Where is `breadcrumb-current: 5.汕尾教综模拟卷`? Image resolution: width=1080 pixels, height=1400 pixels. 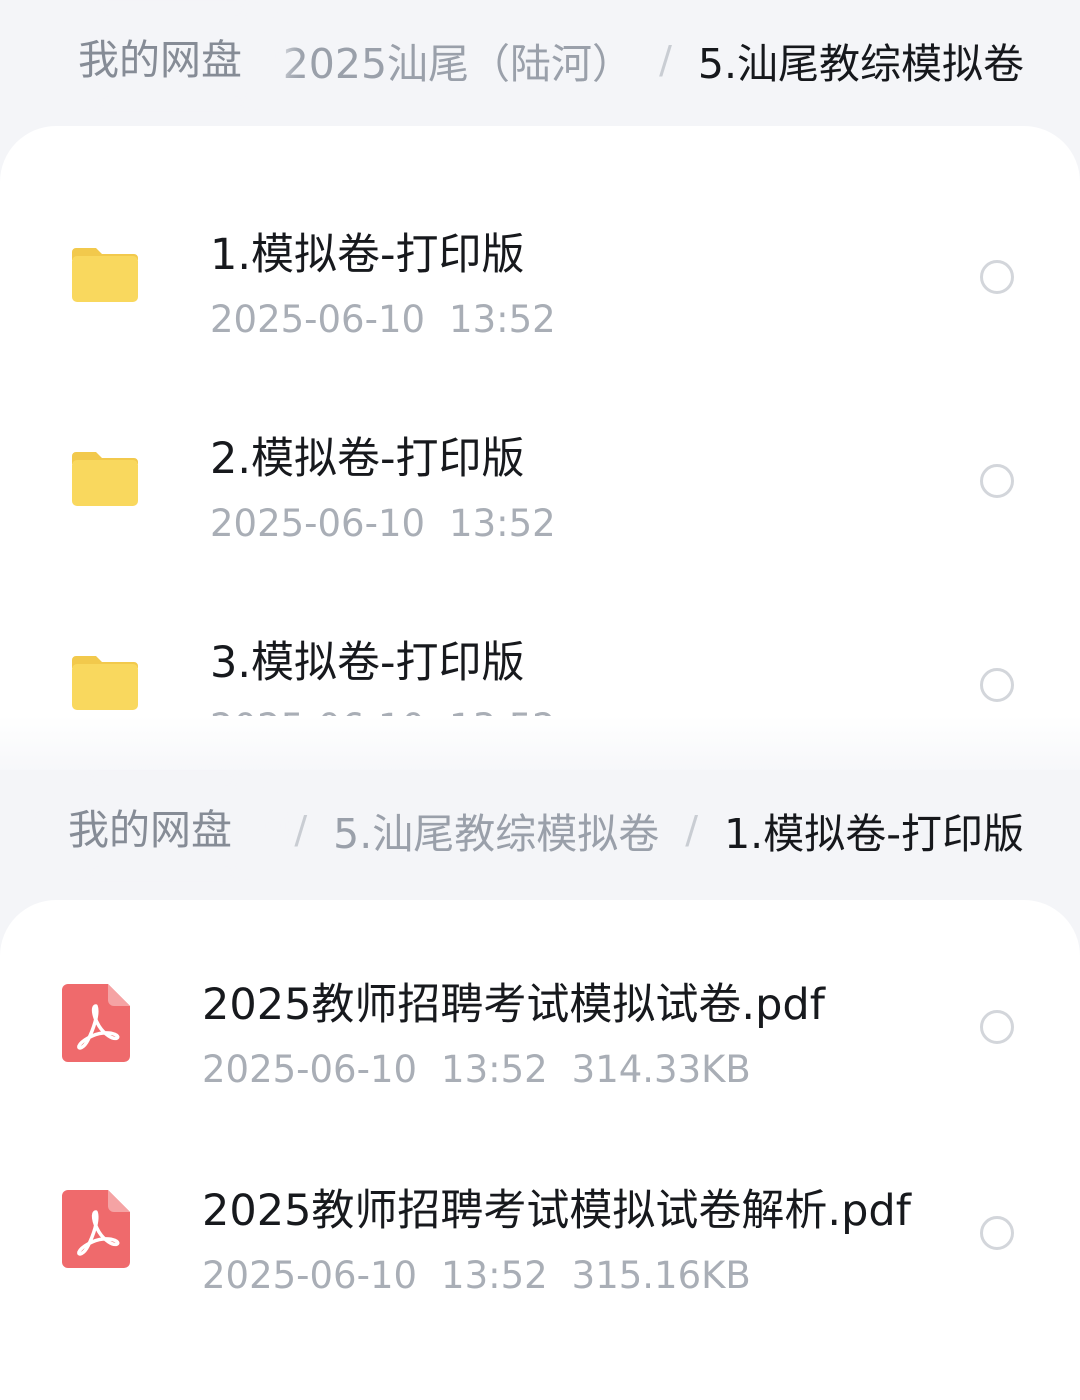
breadcrumb-current: 5.汕尾教综模拟卷 is located at coordinates (860, 64).